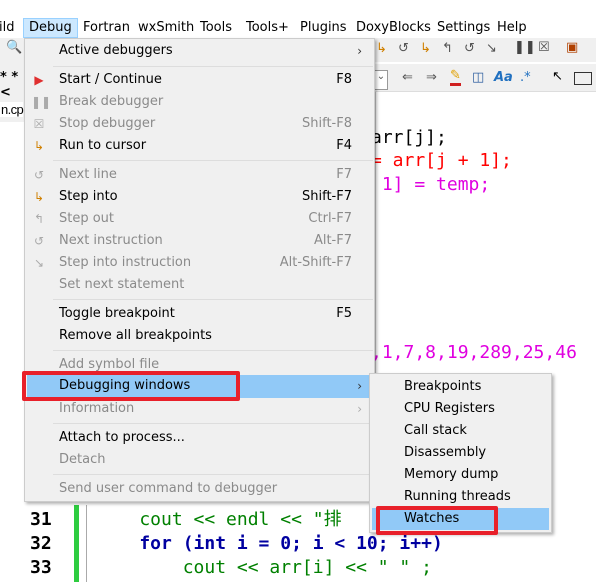 This screenshot has width=596, height=582. Describe the element at coordinates (478, 77) in the screenshot. I see `selection-icon: ◫` at that location.